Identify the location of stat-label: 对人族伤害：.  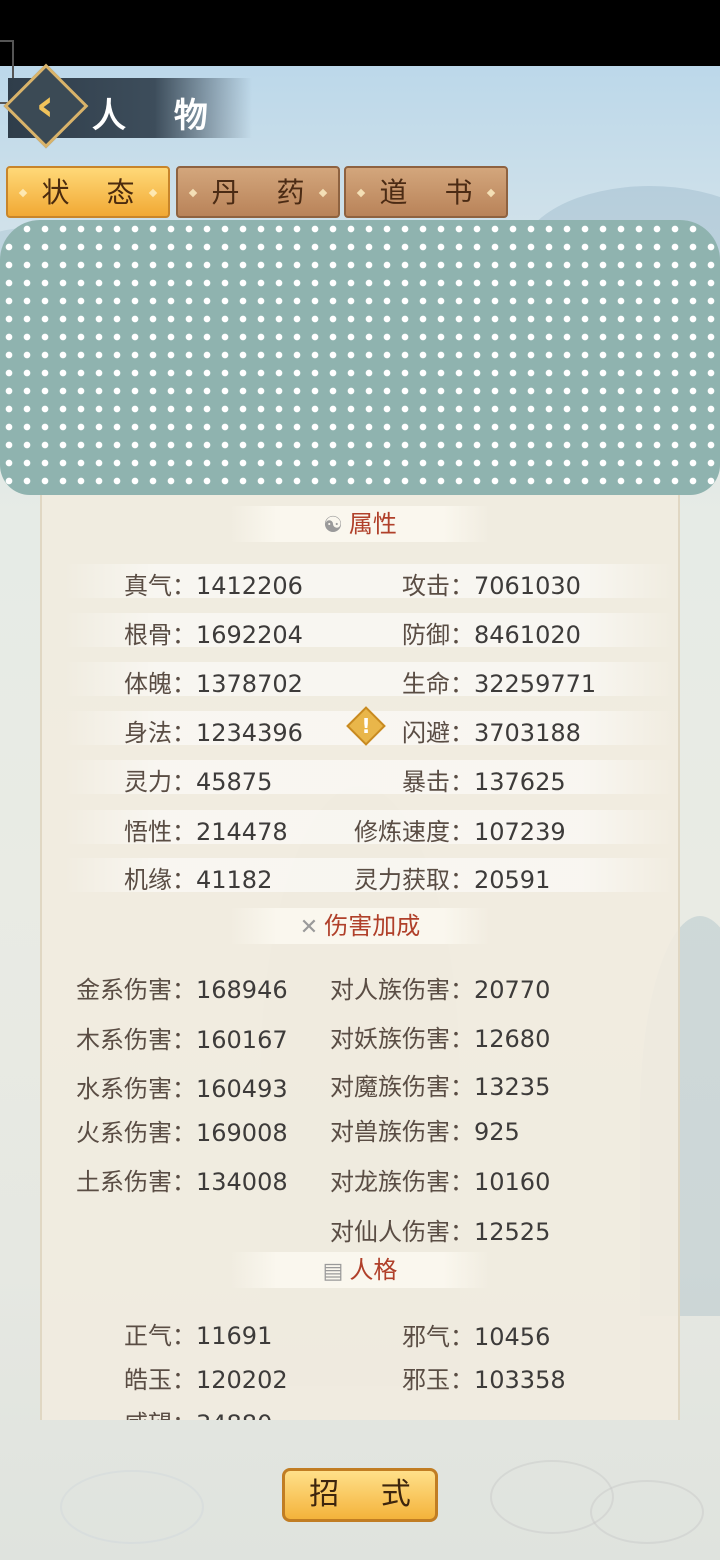
(402, 990).